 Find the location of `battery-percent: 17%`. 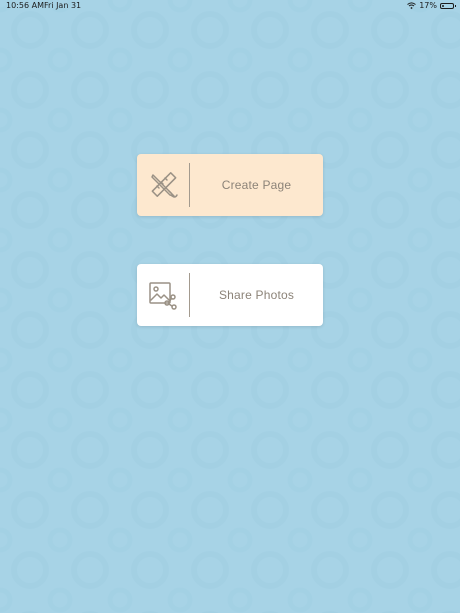

battery-percent: 17% is located at coordinates (428, 5).